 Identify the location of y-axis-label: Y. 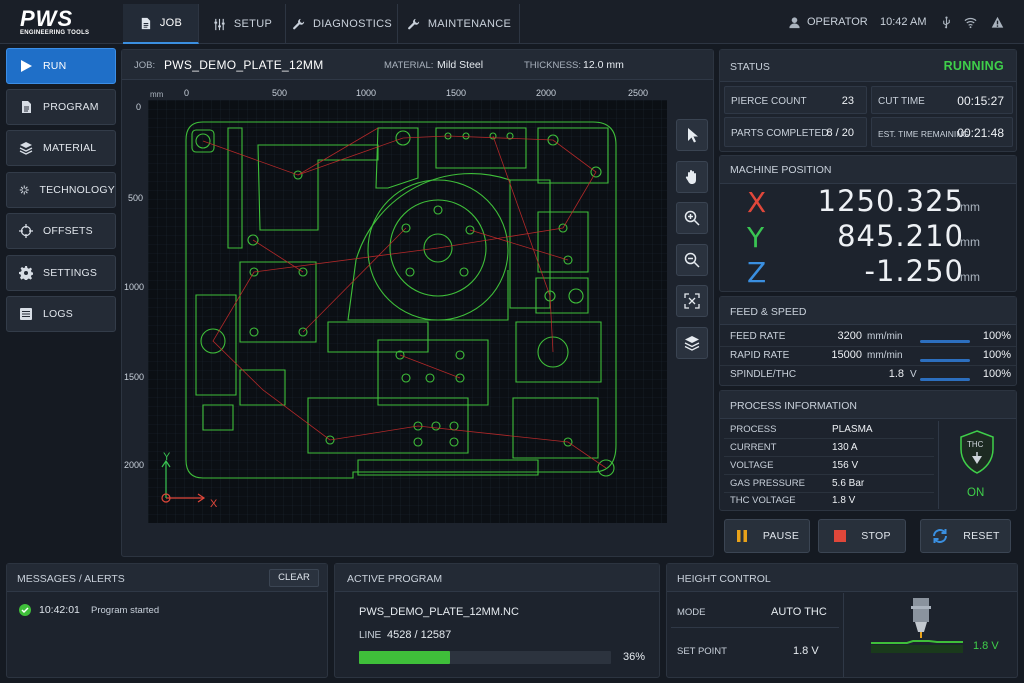
(167, 457).